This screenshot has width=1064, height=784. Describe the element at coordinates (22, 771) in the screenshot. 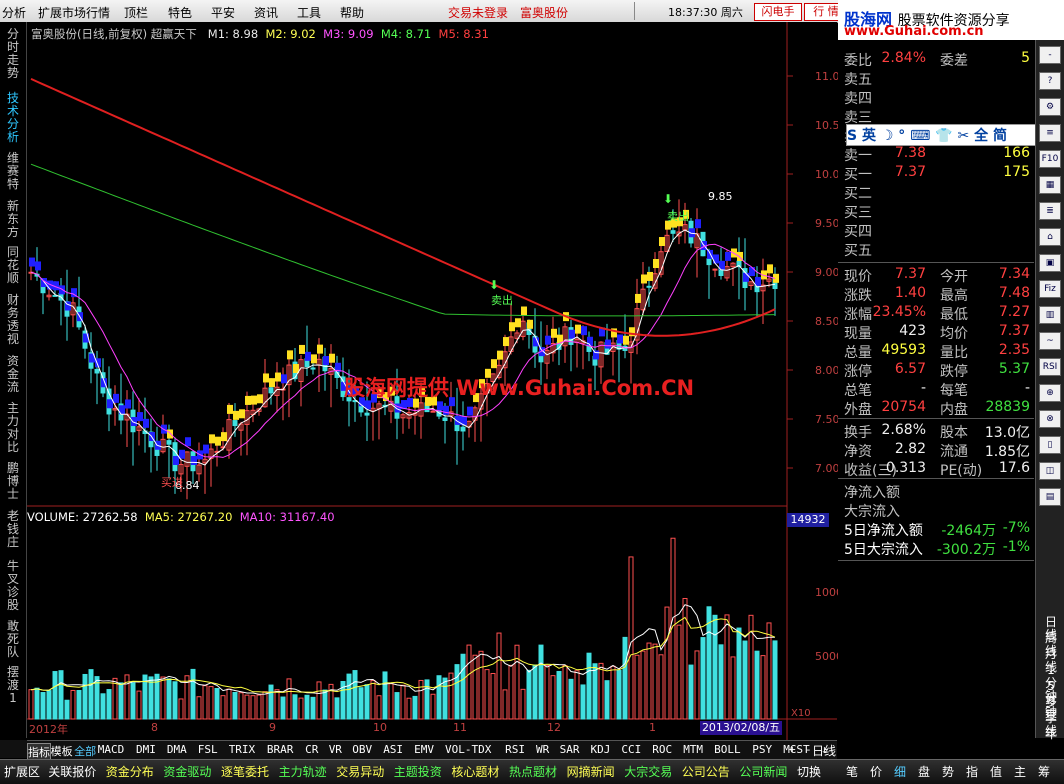

I see `bottom-tab: 扩展区` at that location.